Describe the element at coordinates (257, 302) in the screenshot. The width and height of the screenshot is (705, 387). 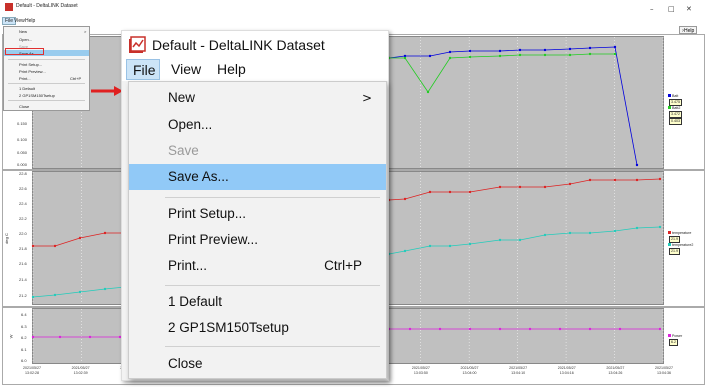
I see `menu-item-recent-1: 1 Default` at that location.